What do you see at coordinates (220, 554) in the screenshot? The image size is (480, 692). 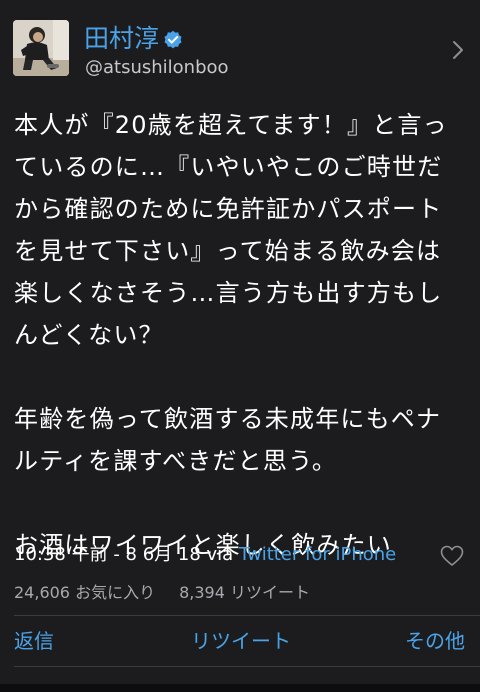 I see `via-label: via` at bounding box center [220, 554].